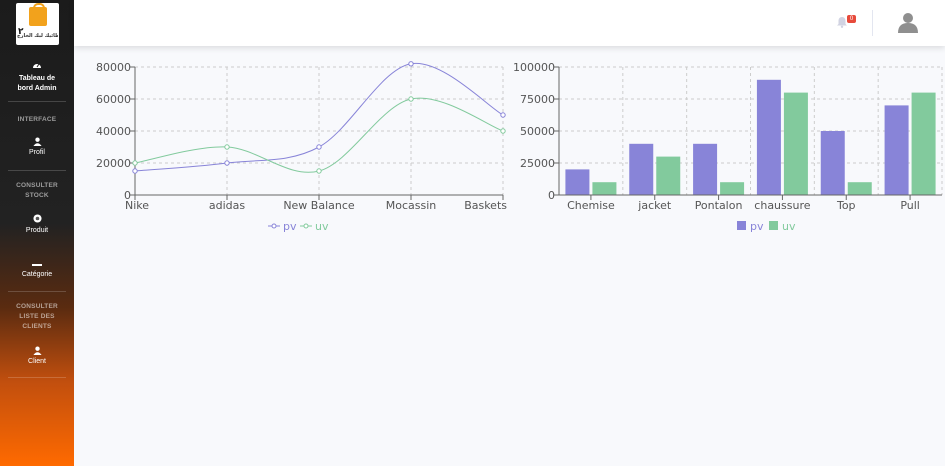 The image size is (945, 466). Describe the element at coordinates (782, 205) in the screenshot. I see `x-tick-label: chaussure` at that location.